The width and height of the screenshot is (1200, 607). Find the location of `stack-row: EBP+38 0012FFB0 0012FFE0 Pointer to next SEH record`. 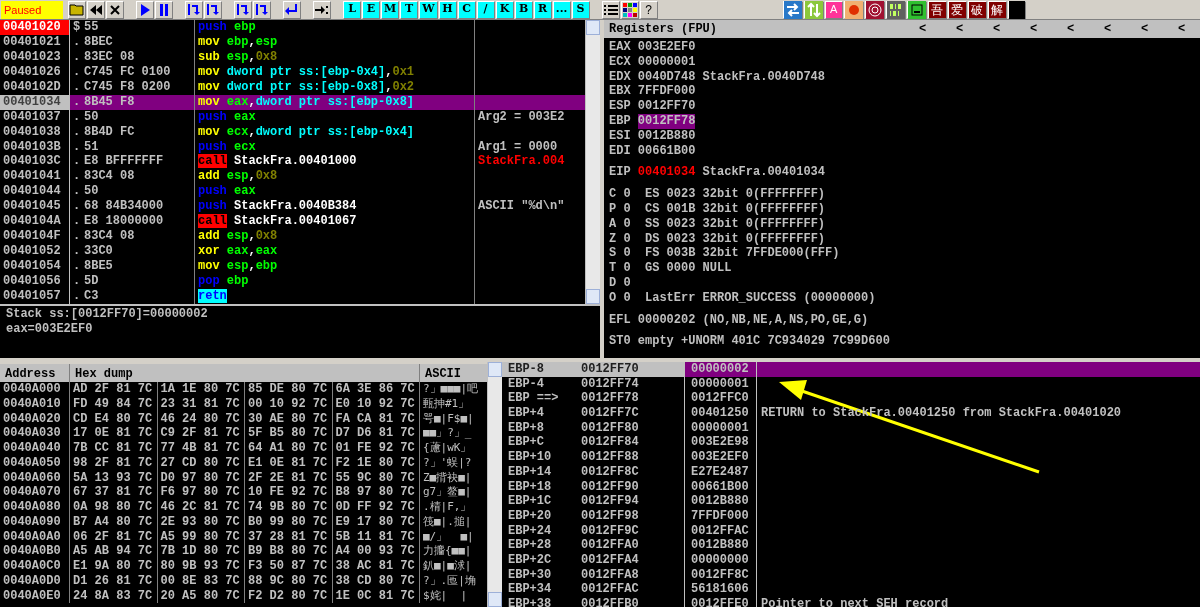

stack-row: EBP+38 0012FFB0 0012FFE0 Pointer to next SEH record is located at coordinates (851, 602).